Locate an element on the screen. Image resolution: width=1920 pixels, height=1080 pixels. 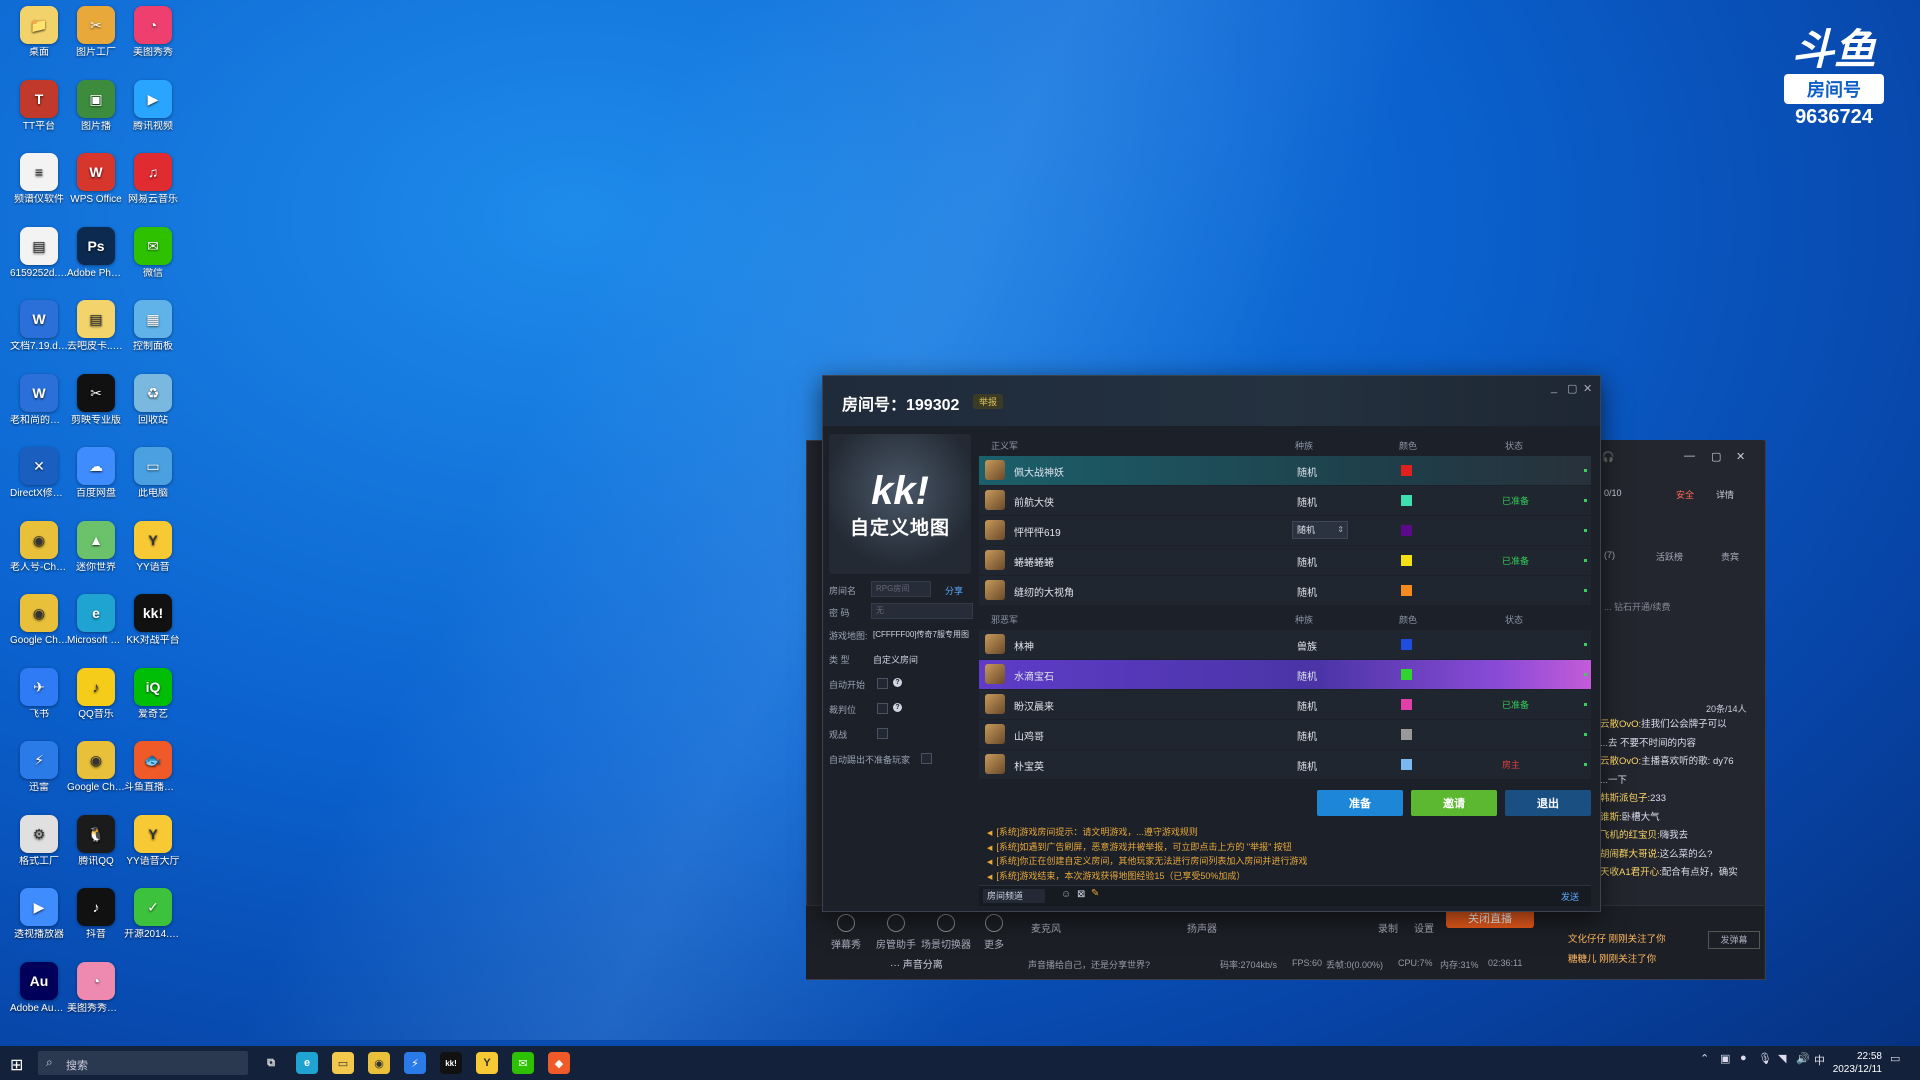
auto-start-checkbox is located at coordinates (882, 683).